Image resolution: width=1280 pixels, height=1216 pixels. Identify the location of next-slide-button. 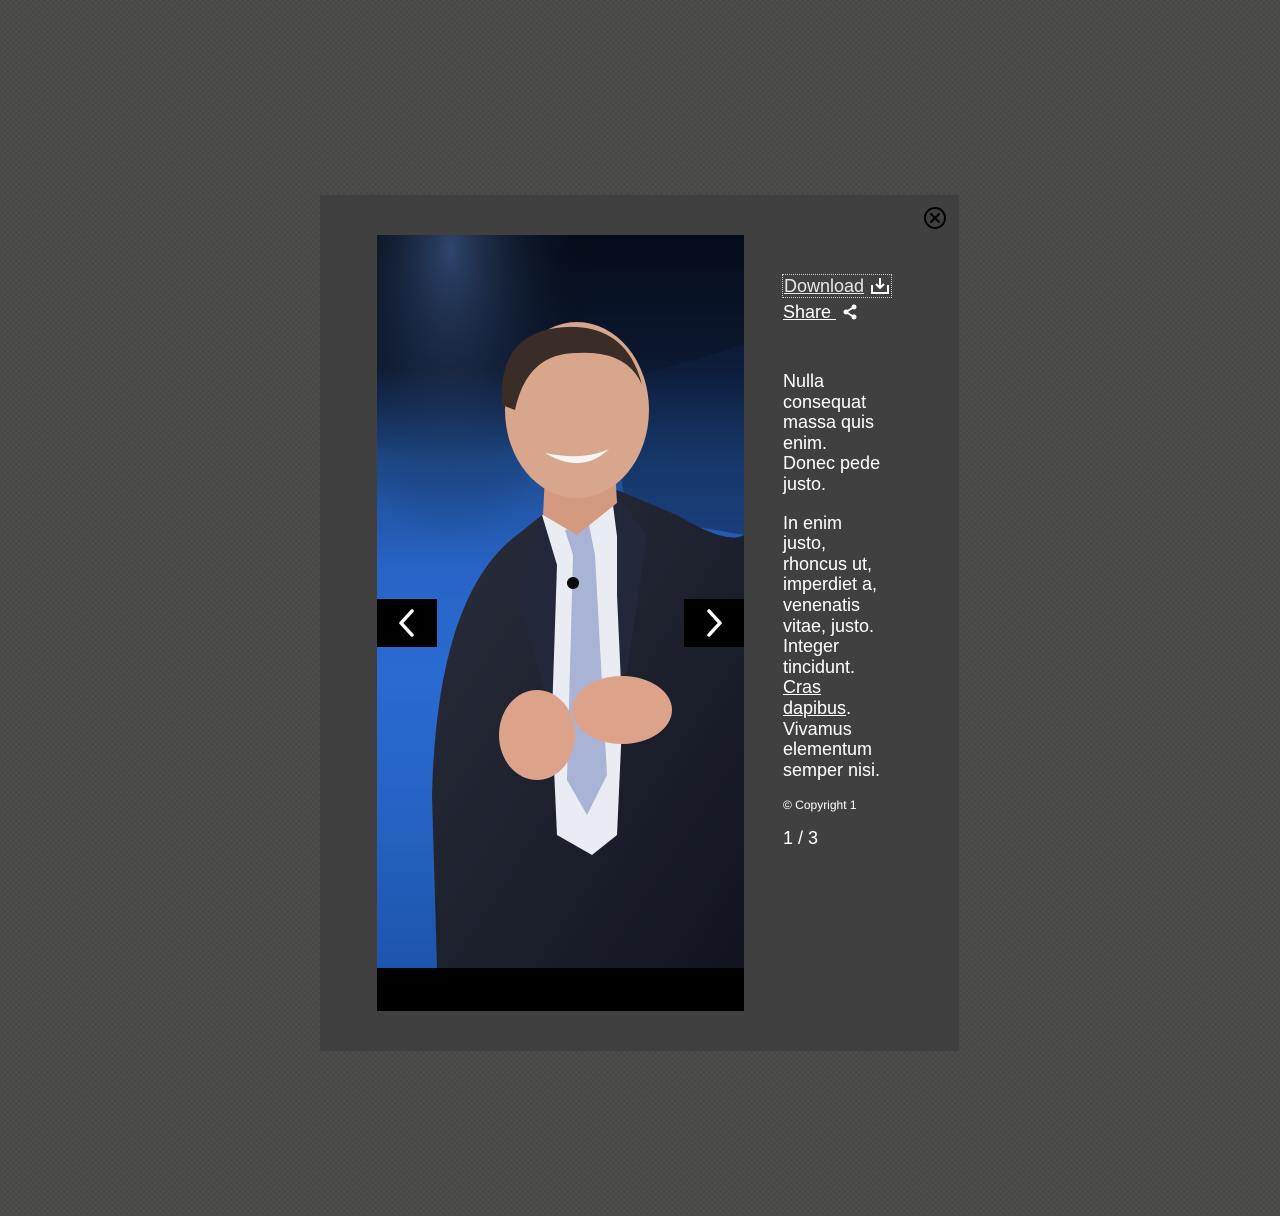
(714, 623).